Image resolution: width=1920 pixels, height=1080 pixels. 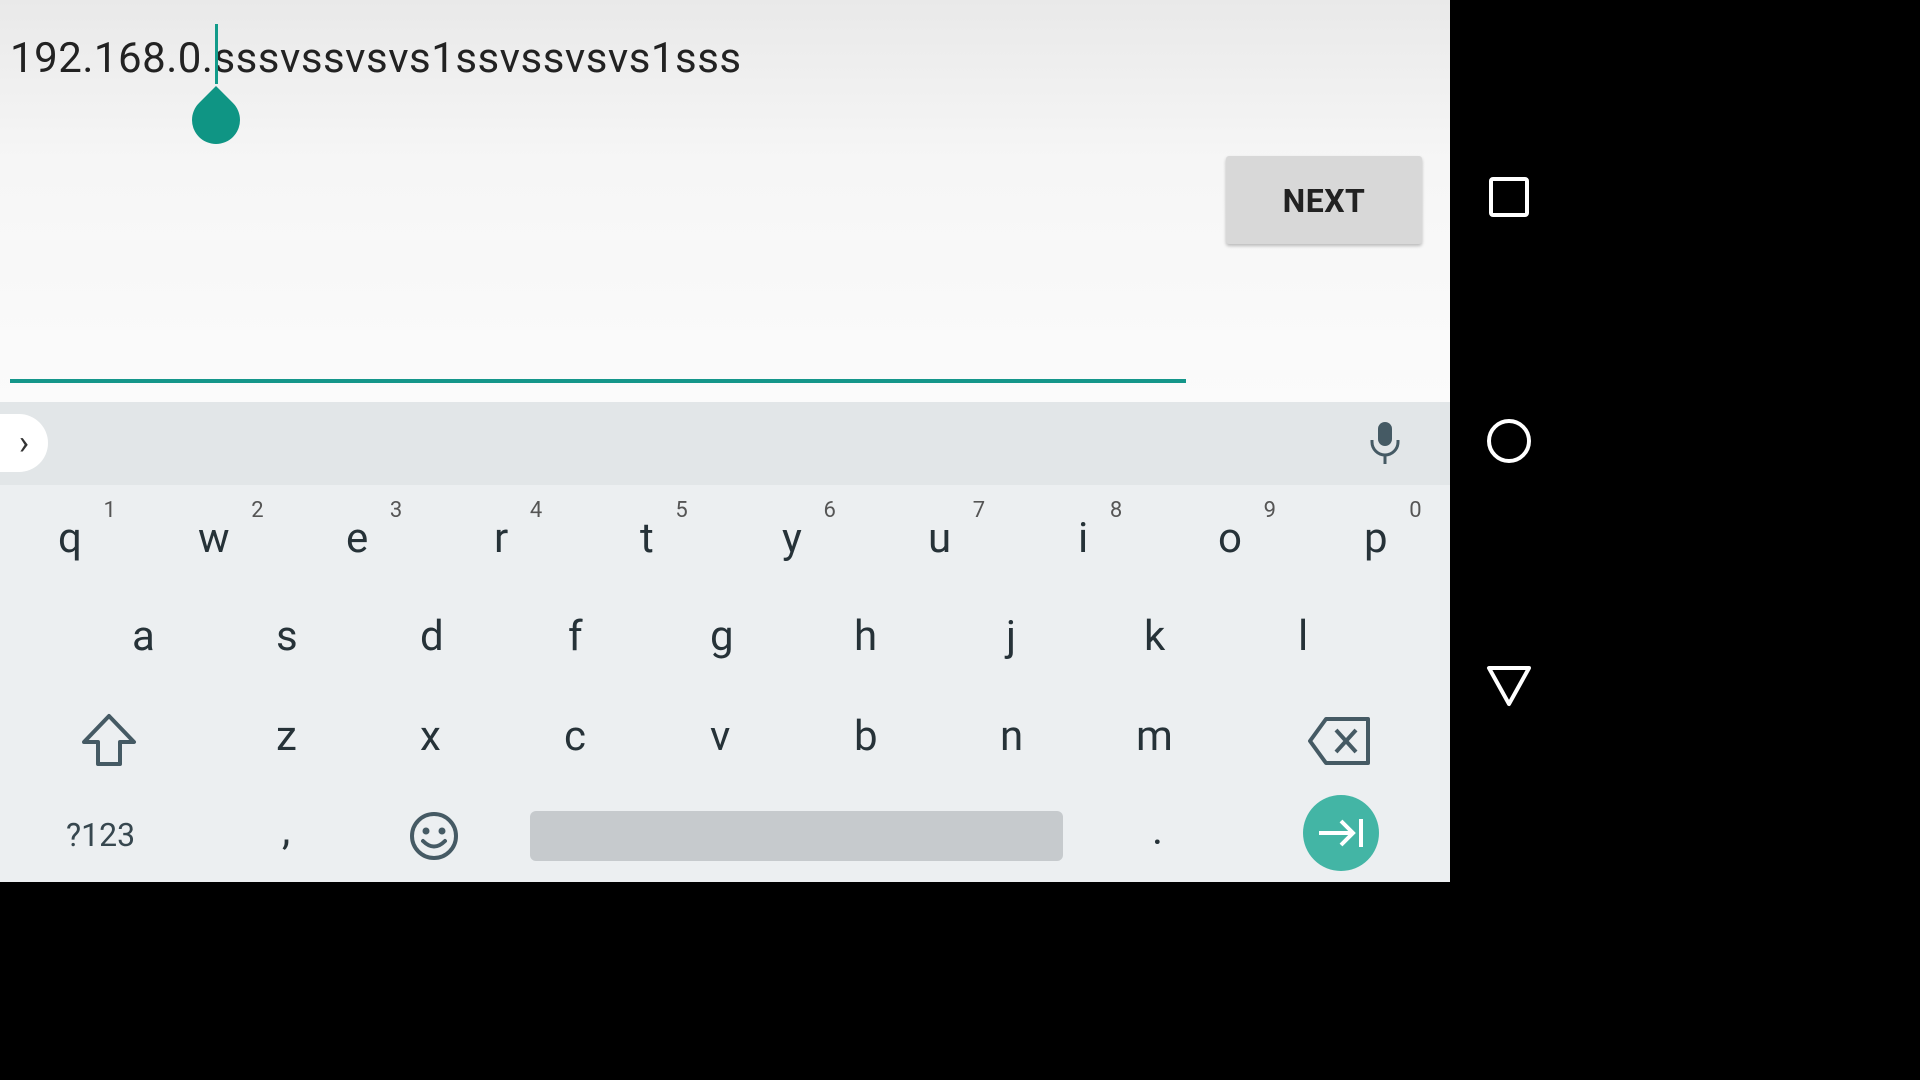 I want to click on key-w: w2, so click(x=231, y=530).